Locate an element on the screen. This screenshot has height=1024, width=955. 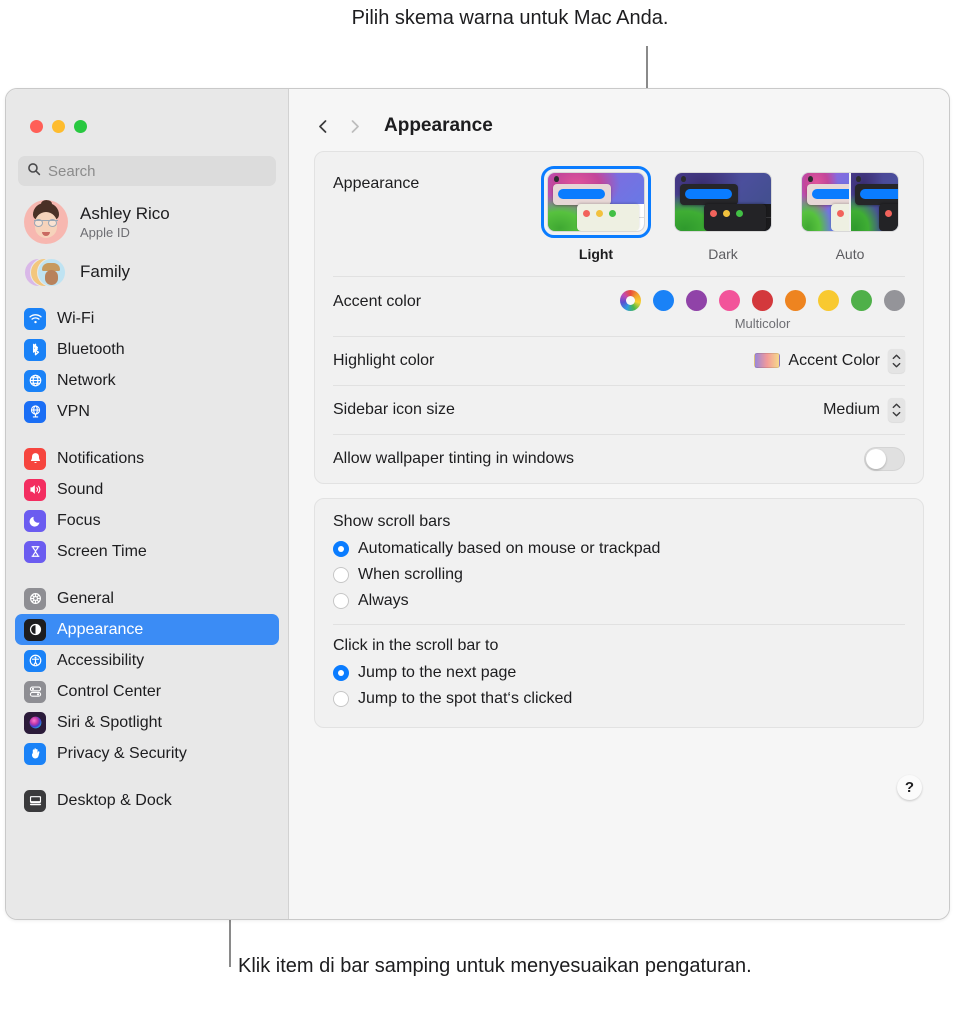
wifi-icon is located at coordinates (35, 318).